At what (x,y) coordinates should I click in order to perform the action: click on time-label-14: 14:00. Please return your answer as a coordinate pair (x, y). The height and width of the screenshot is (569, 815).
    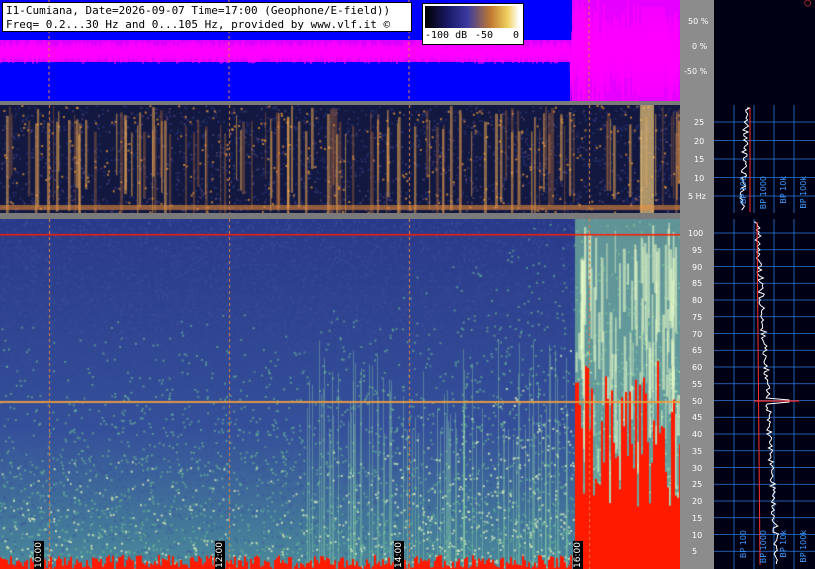
    Looking at the image, I should click on (399, 555).